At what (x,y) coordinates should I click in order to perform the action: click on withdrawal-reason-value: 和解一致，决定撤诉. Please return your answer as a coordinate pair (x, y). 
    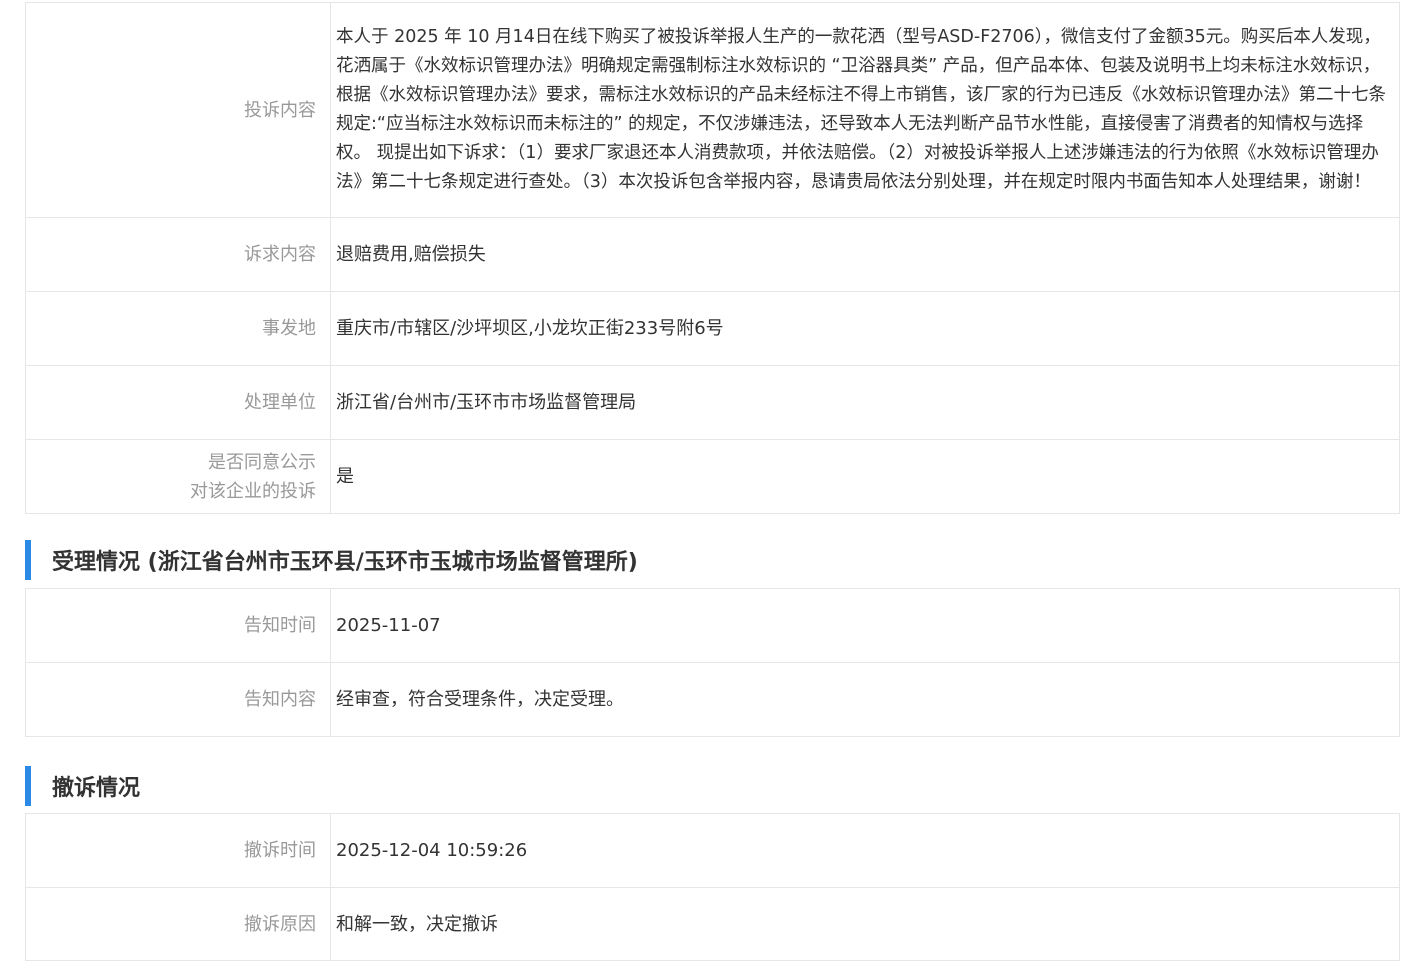
    Looking at the image, I should click on (865, 924).